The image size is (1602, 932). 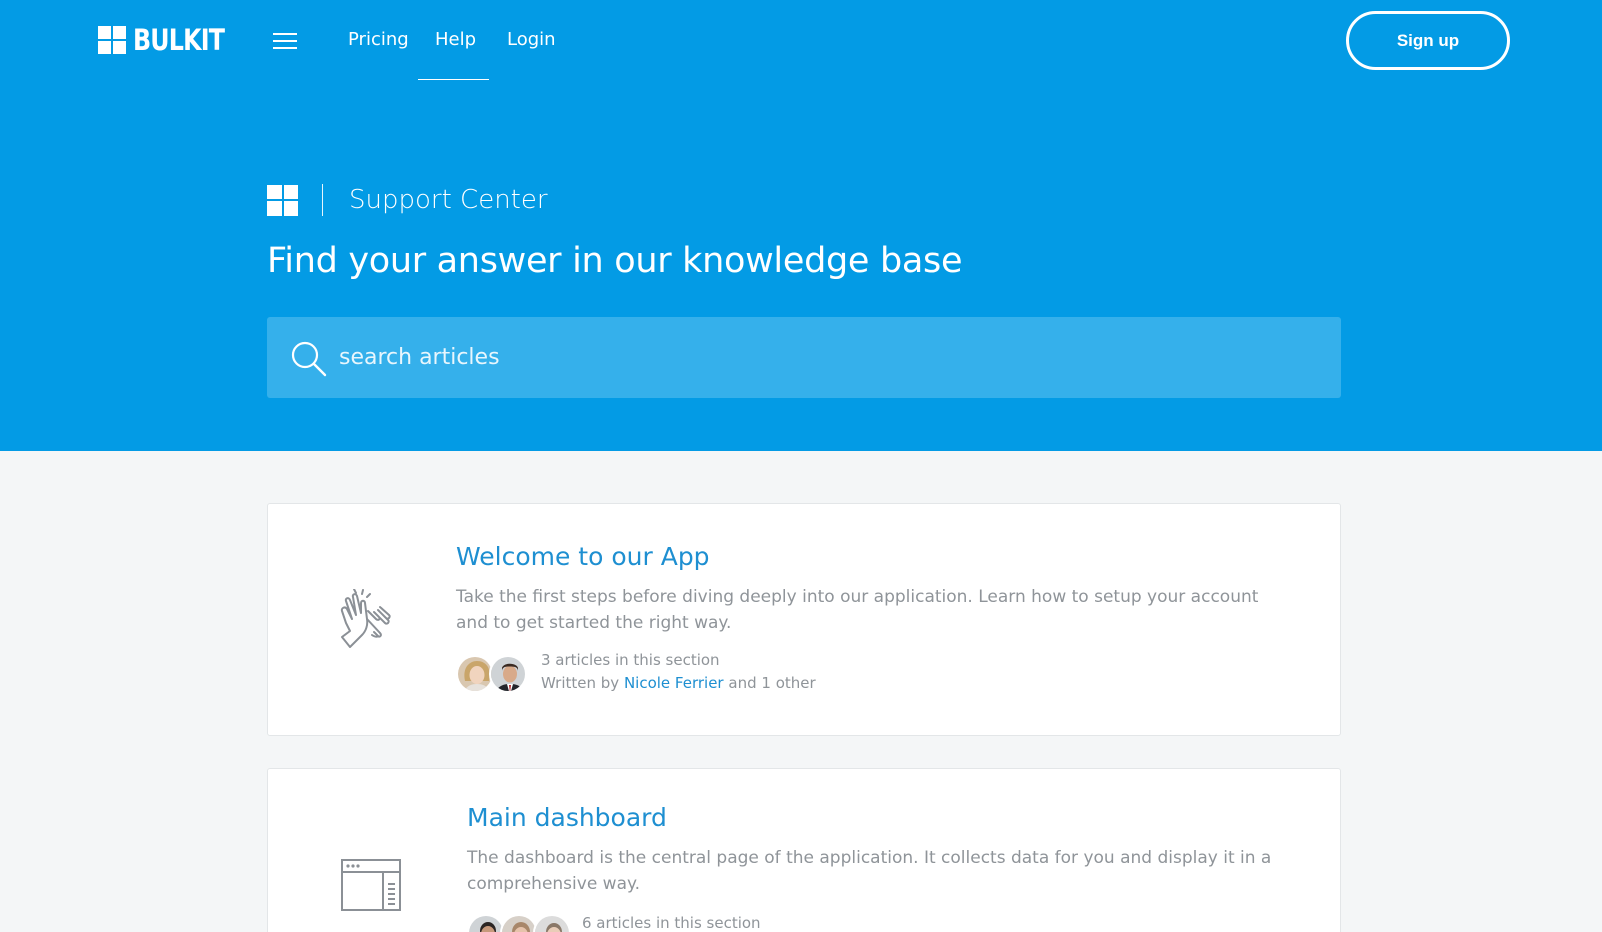 I want to click on sign-up-button: Sign up, so click(x=1428, y=40).